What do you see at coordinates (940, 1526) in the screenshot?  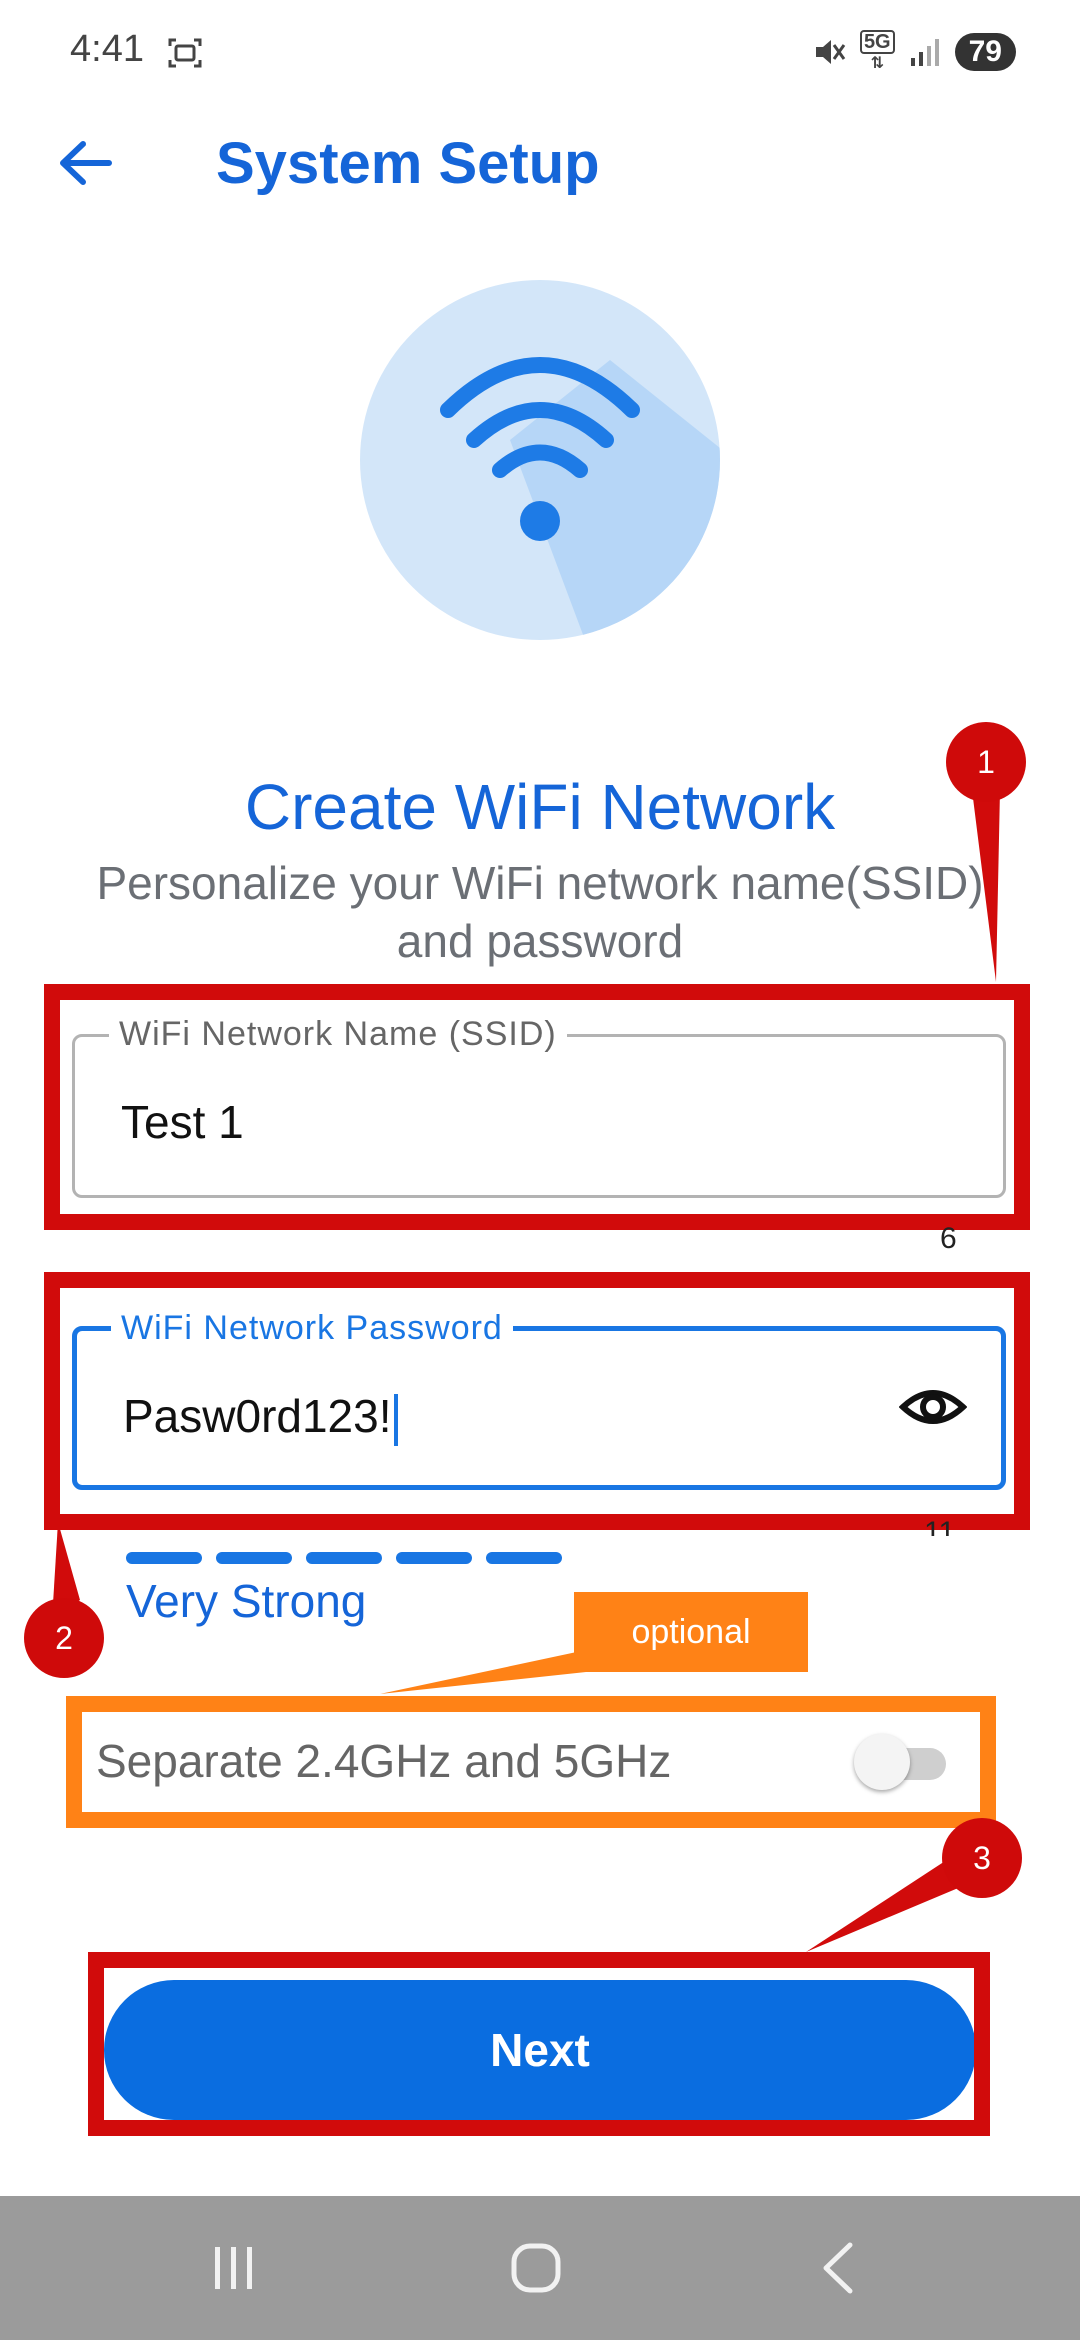 I see `stray-mark: 11` at bounding box center [940, 1526].